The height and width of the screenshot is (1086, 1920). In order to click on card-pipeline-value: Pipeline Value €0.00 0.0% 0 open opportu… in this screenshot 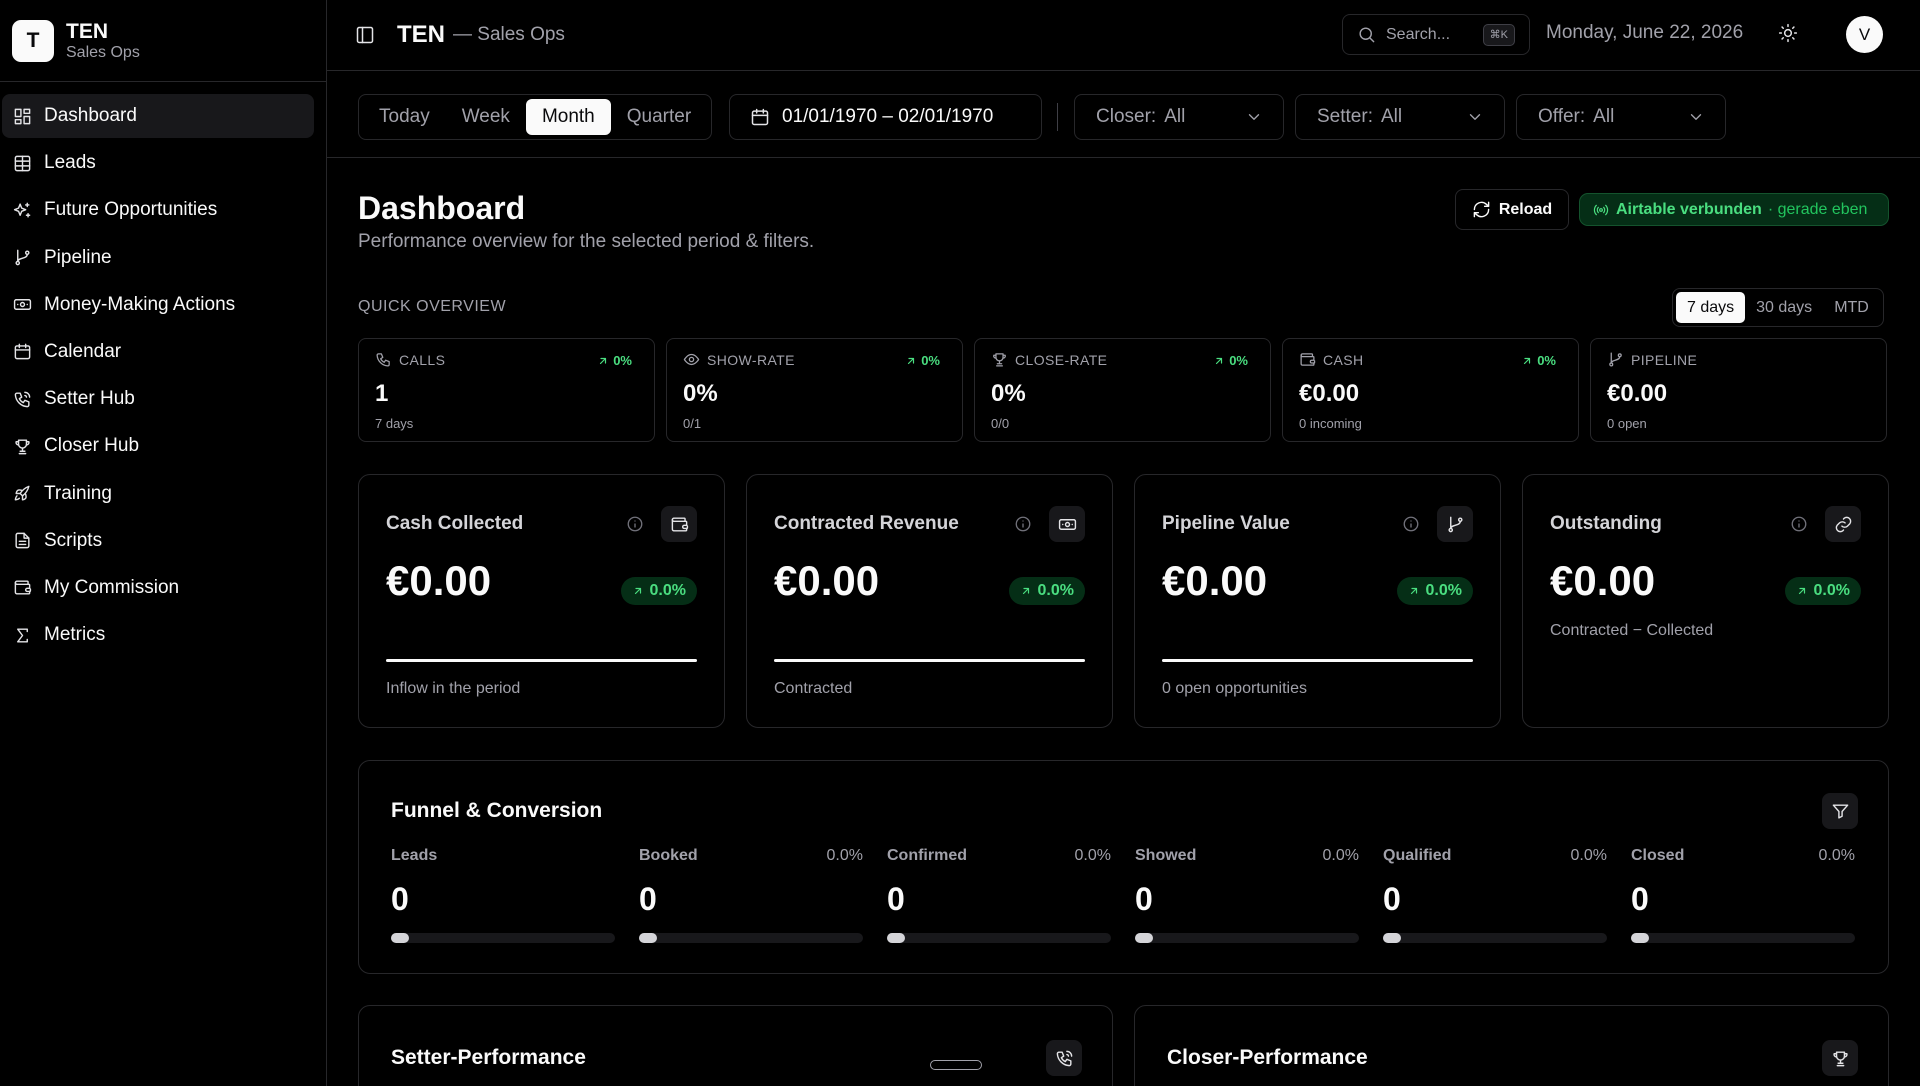, I will do `click(1317, 601)`.